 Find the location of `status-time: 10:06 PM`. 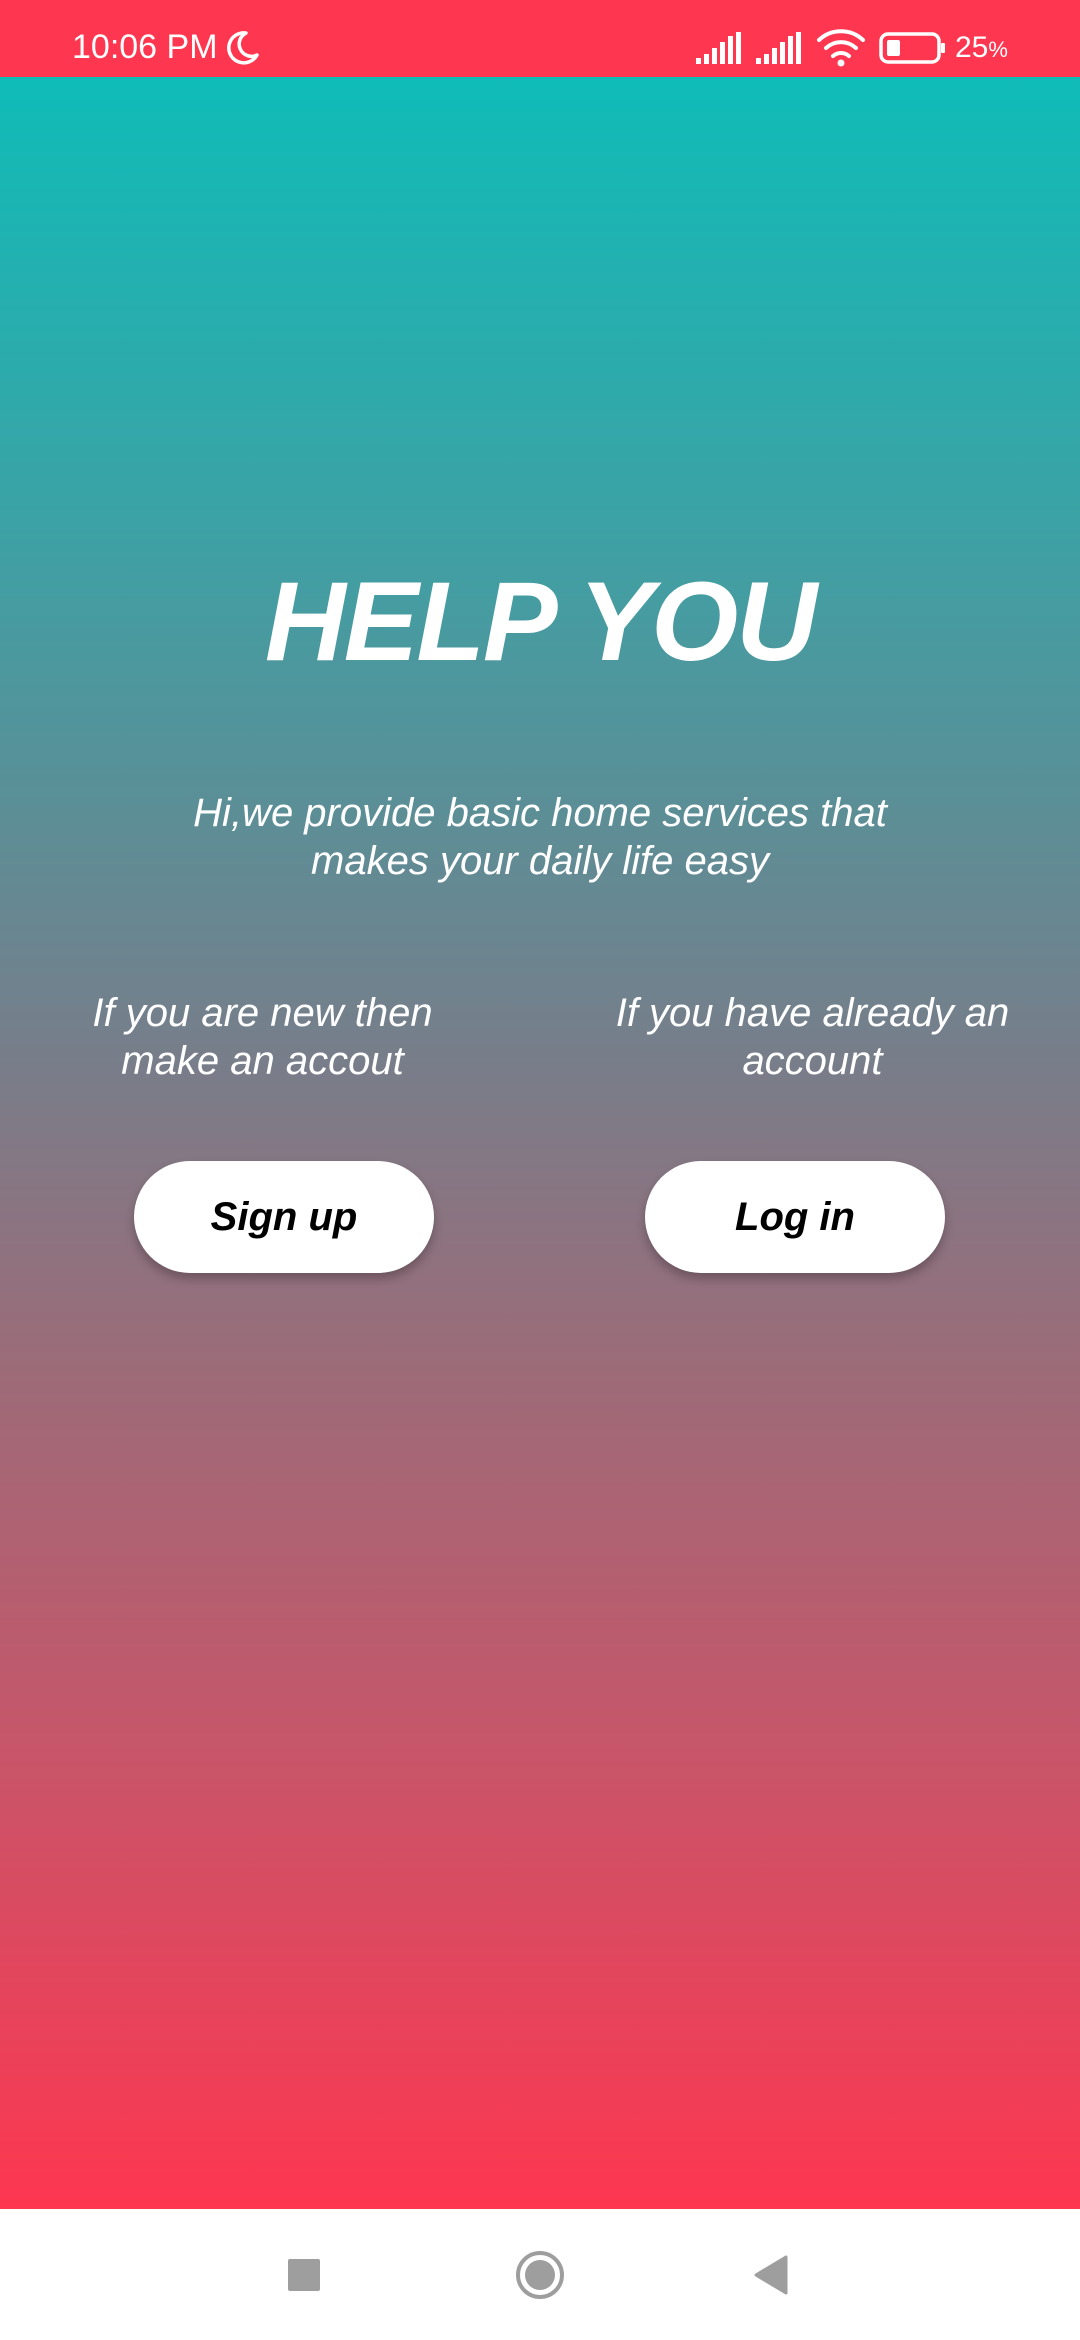

status-time: 10:06 PM is located at coordinates (145, 47).